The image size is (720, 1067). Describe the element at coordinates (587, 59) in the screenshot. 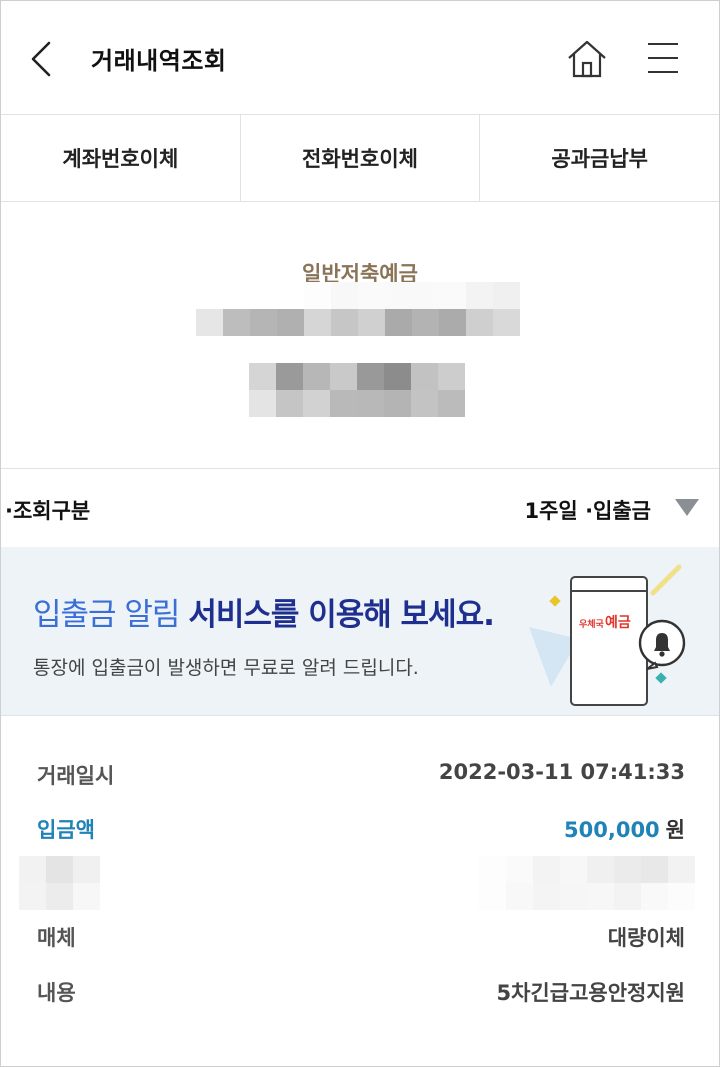

I see `home-icon` at that location.